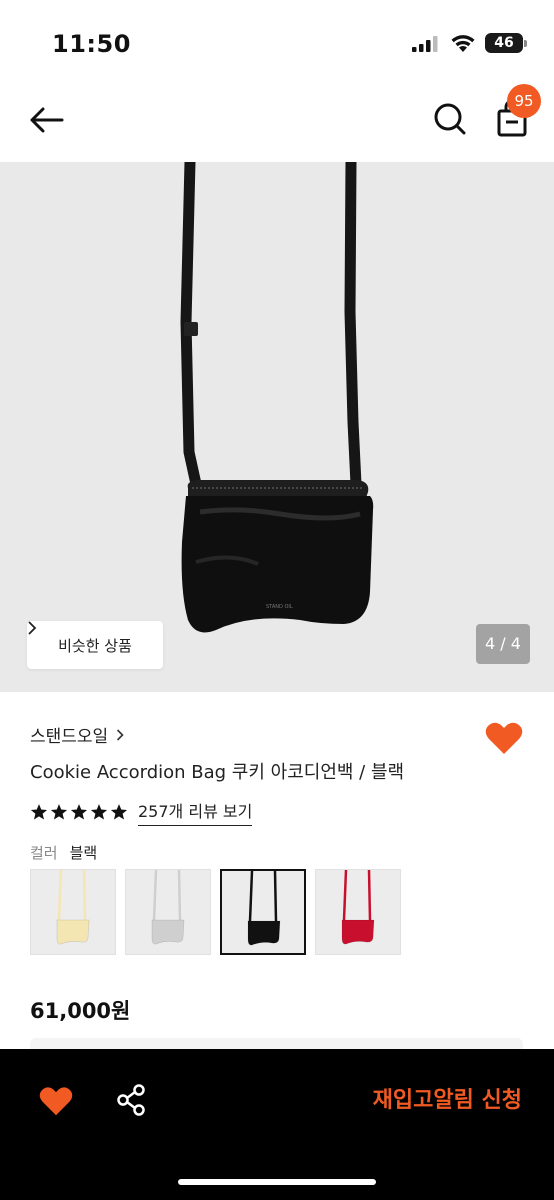 The height and width of the screenshot is (1200, 554). What do you see at coordinates (215, 912) in the screenshot?
I see `color-swatches` at bounding box center [215, 912].